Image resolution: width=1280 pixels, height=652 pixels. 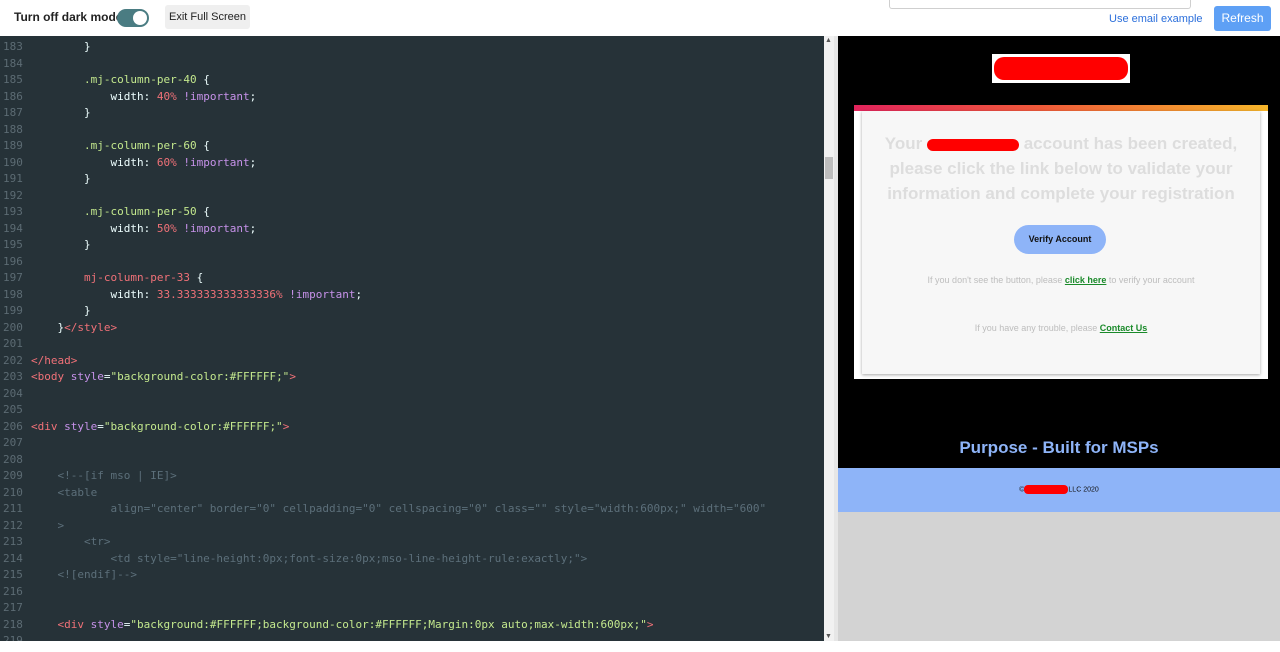 I want to click on code-line: 199 }, so click(x=45, y=311).